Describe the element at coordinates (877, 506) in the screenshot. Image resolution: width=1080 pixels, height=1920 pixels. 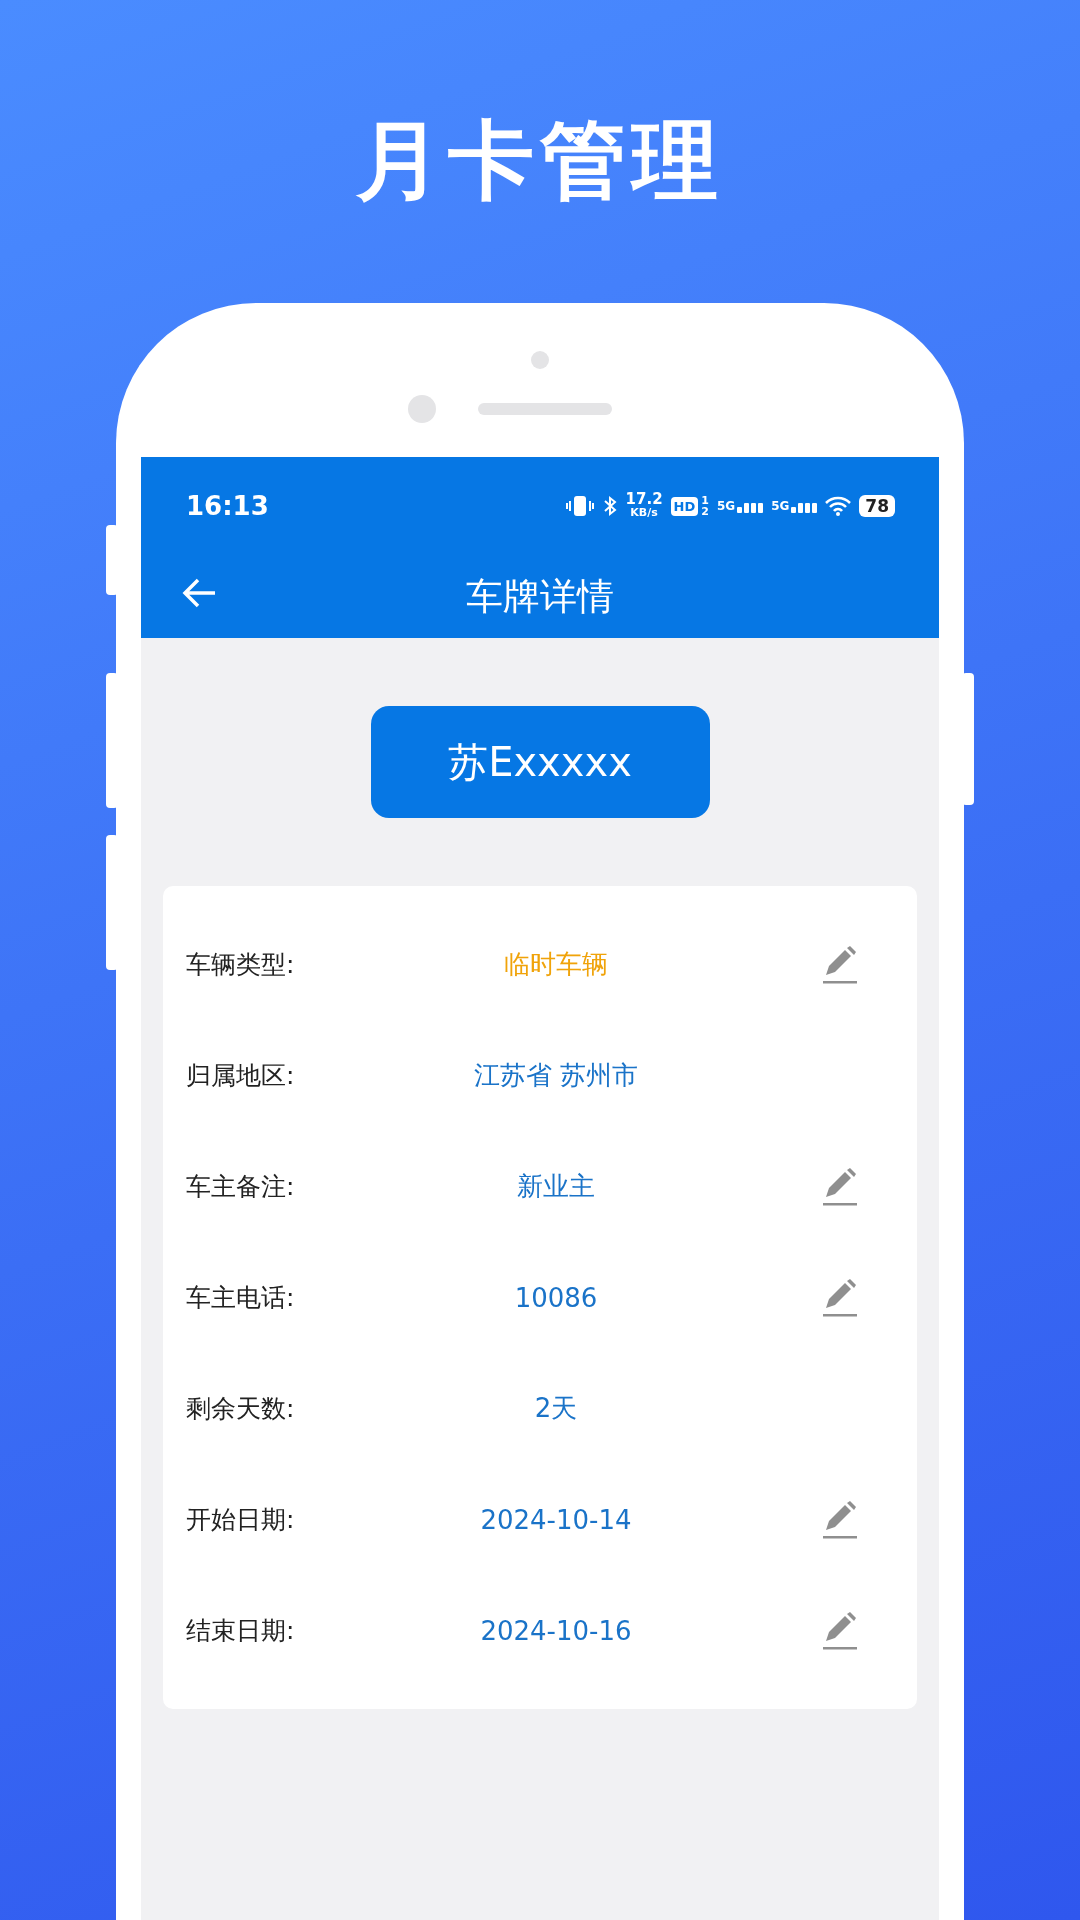
I see `battery-level: 78` at that location.